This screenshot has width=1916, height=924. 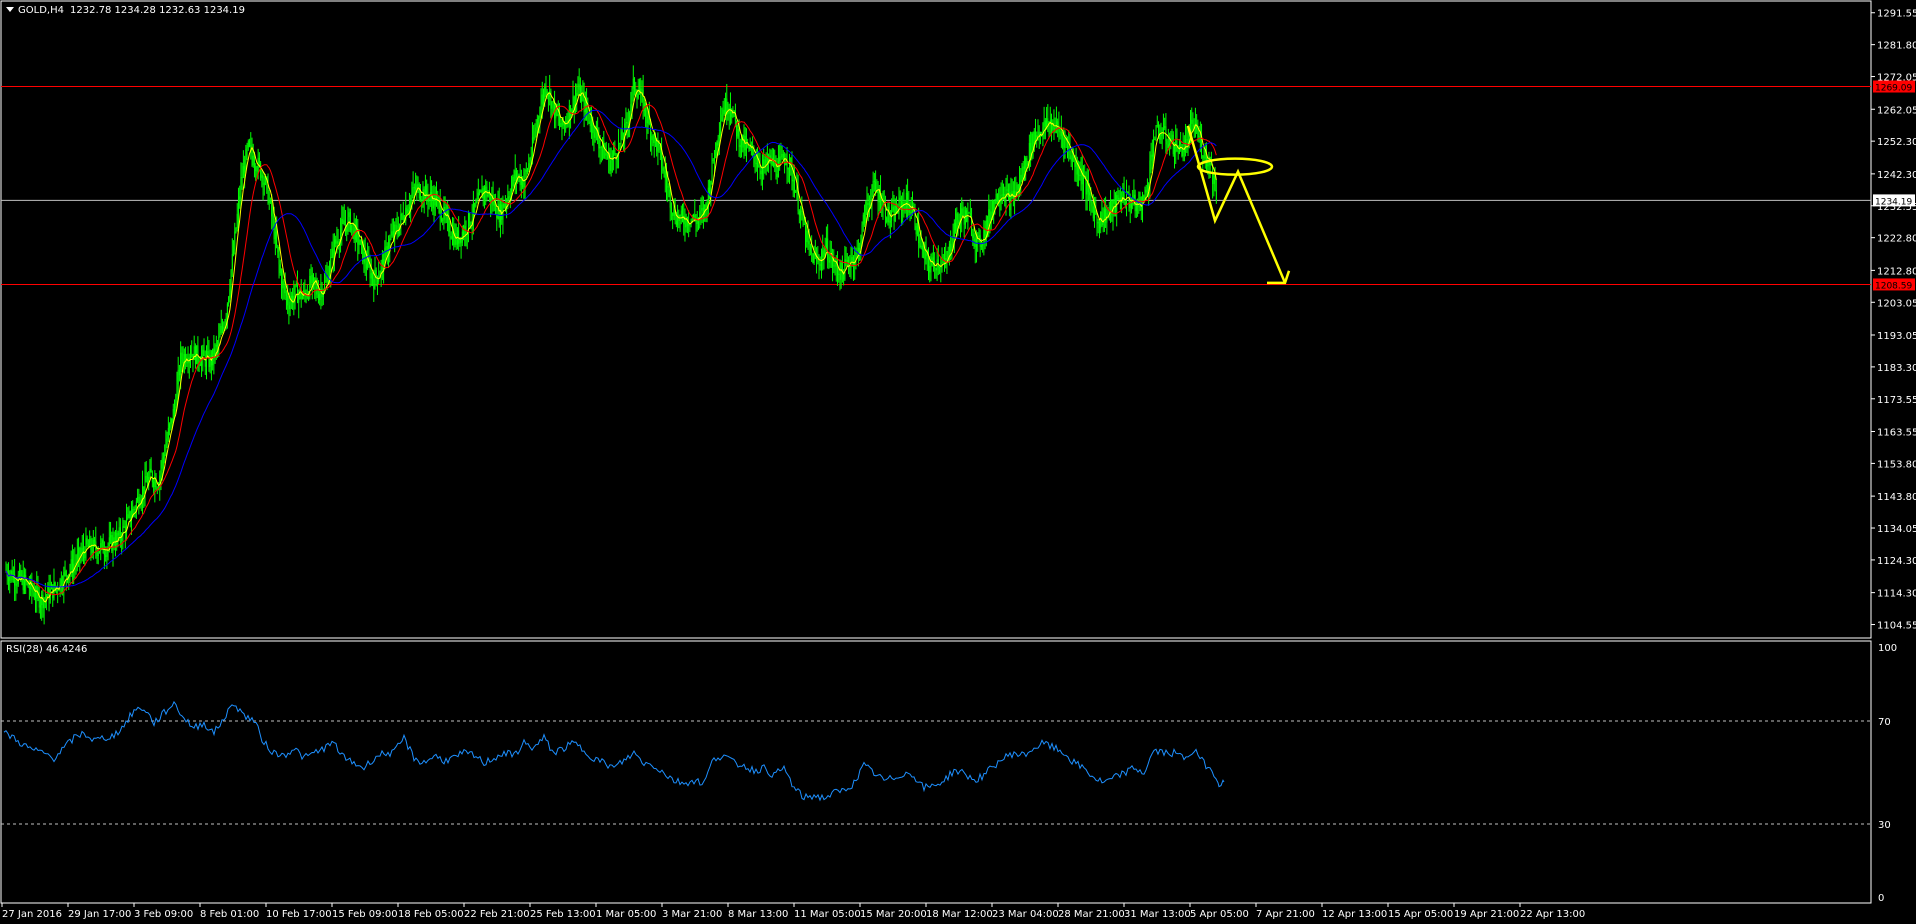 I want to click on time-tick-label: 1 Mar 05:00, so click(x=626, y=914).